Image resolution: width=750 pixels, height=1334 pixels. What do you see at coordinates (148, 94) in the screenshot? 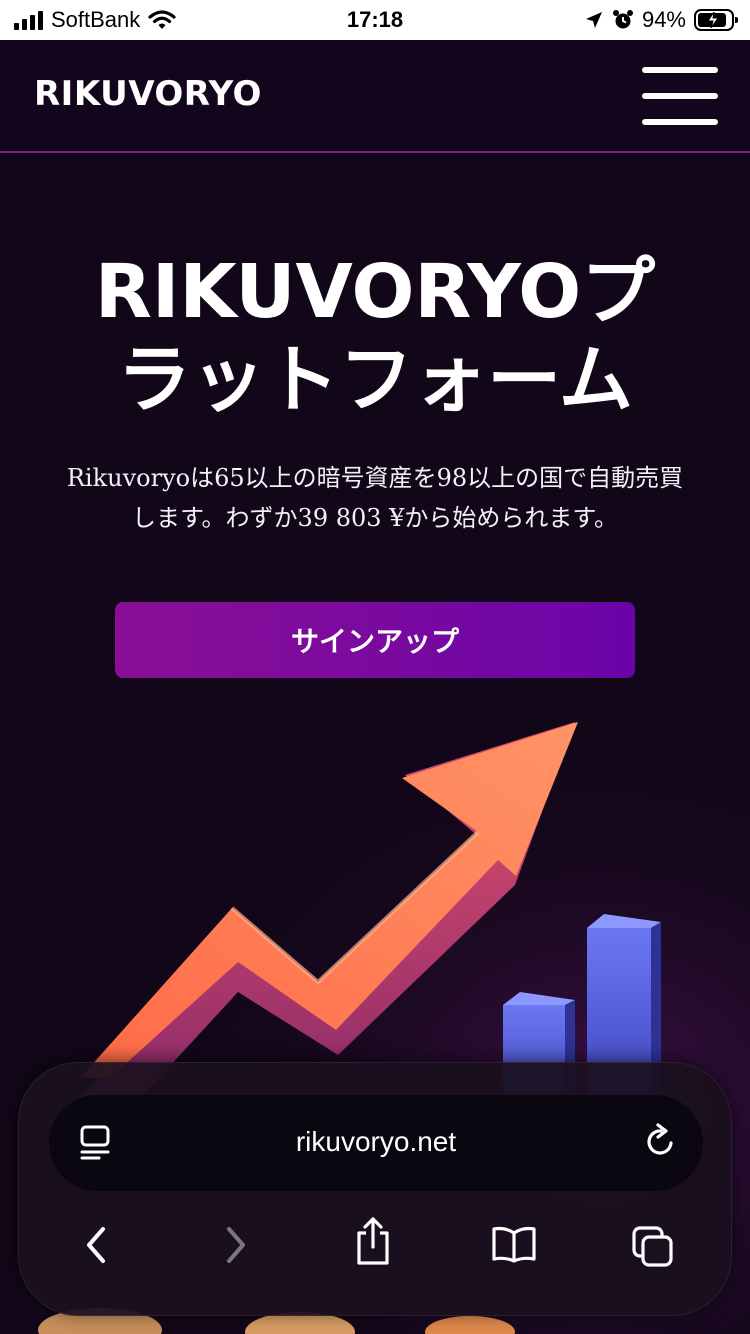
I see `site-logo: RIKUVORYO` at bounding box center [148, 94].